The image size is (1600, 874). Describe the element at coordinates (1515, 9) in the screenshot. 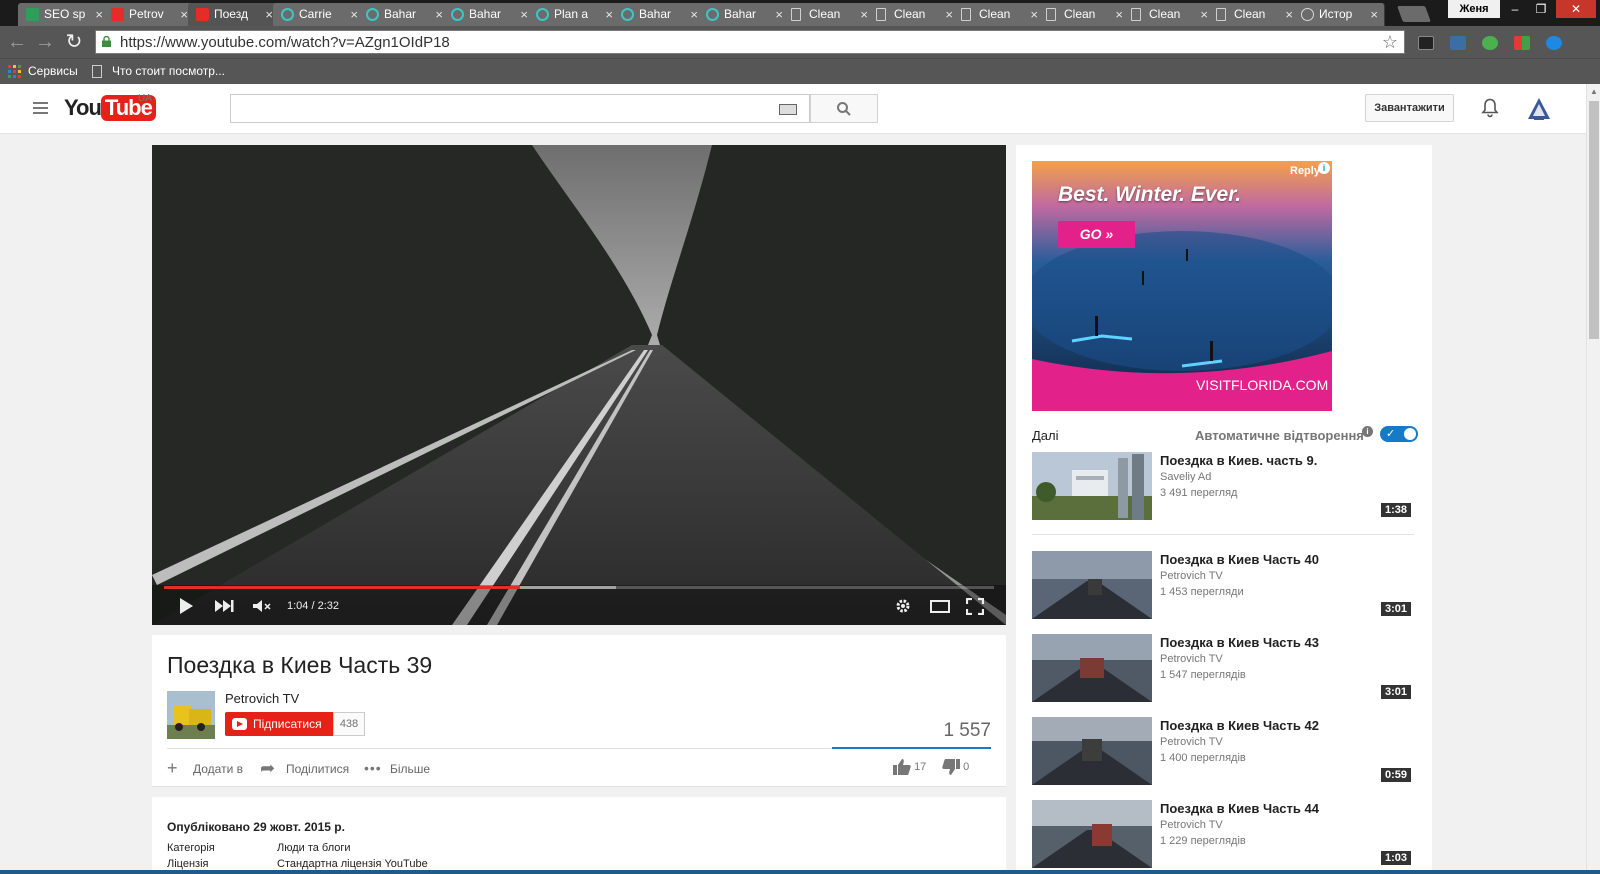

I see `minimize-icon: –` at that location.